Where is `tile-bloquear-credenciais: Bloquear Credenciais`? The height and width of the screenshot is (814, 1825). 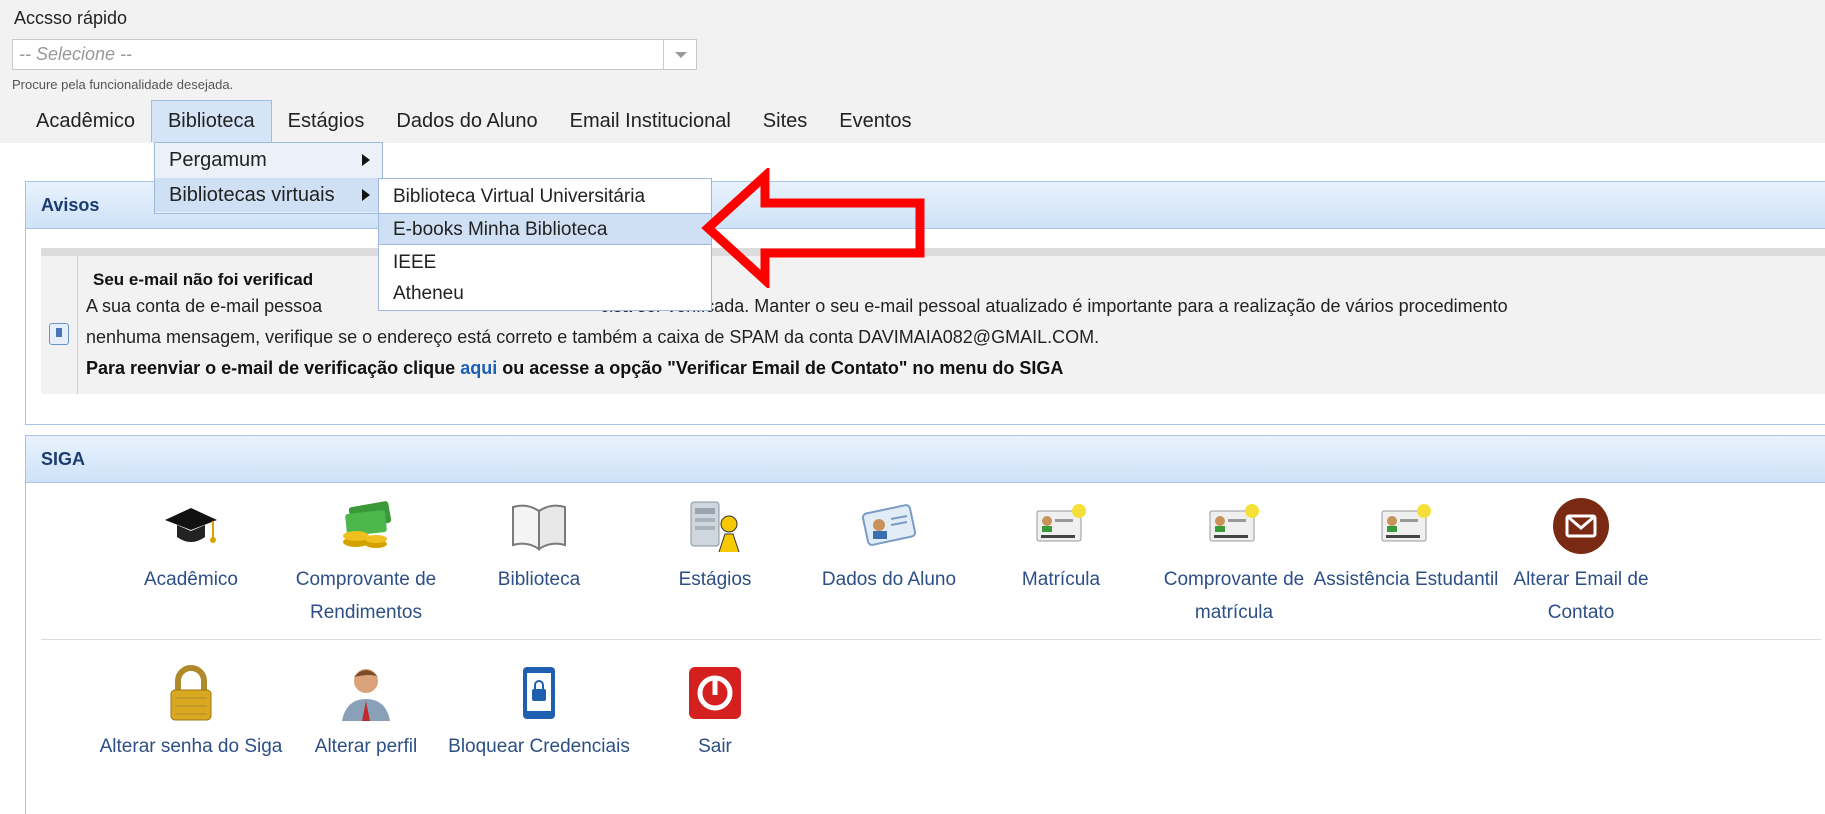 tile-bloquear-credenciais: Bloquear Credenciais is located at coordinates (539, 710).